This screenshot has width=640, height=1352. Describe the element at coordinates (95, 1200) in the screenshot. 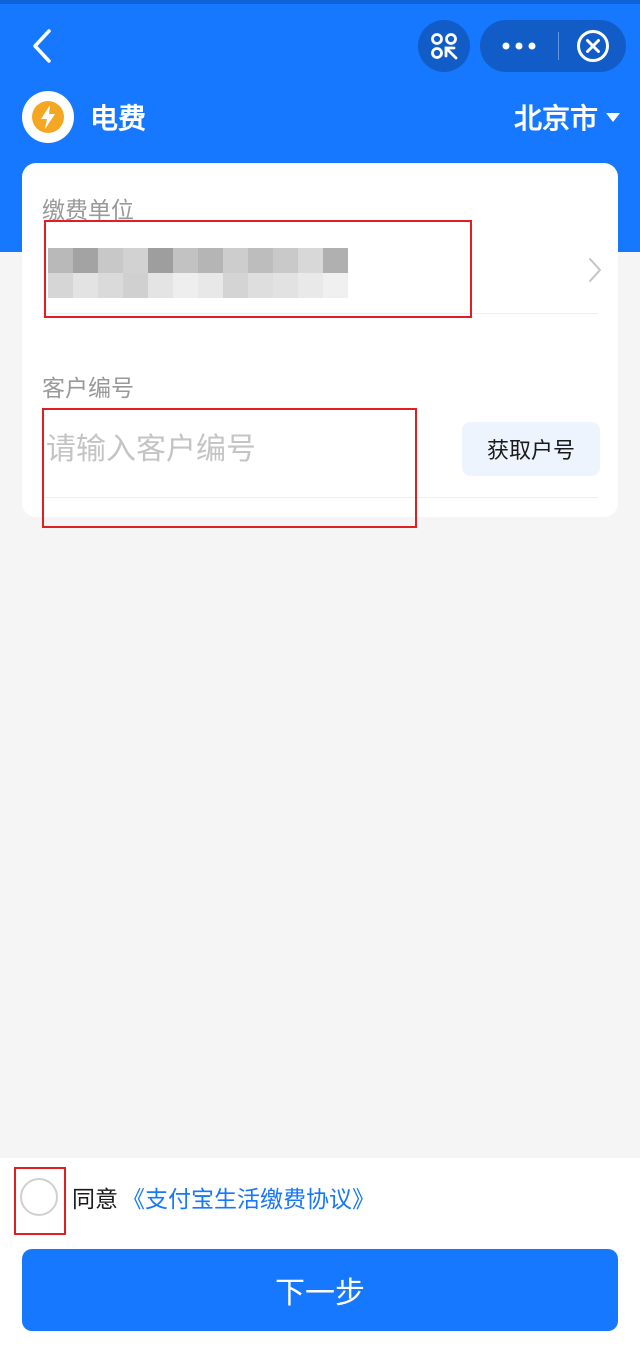

I see `agree-prefix: 同意` at that location.